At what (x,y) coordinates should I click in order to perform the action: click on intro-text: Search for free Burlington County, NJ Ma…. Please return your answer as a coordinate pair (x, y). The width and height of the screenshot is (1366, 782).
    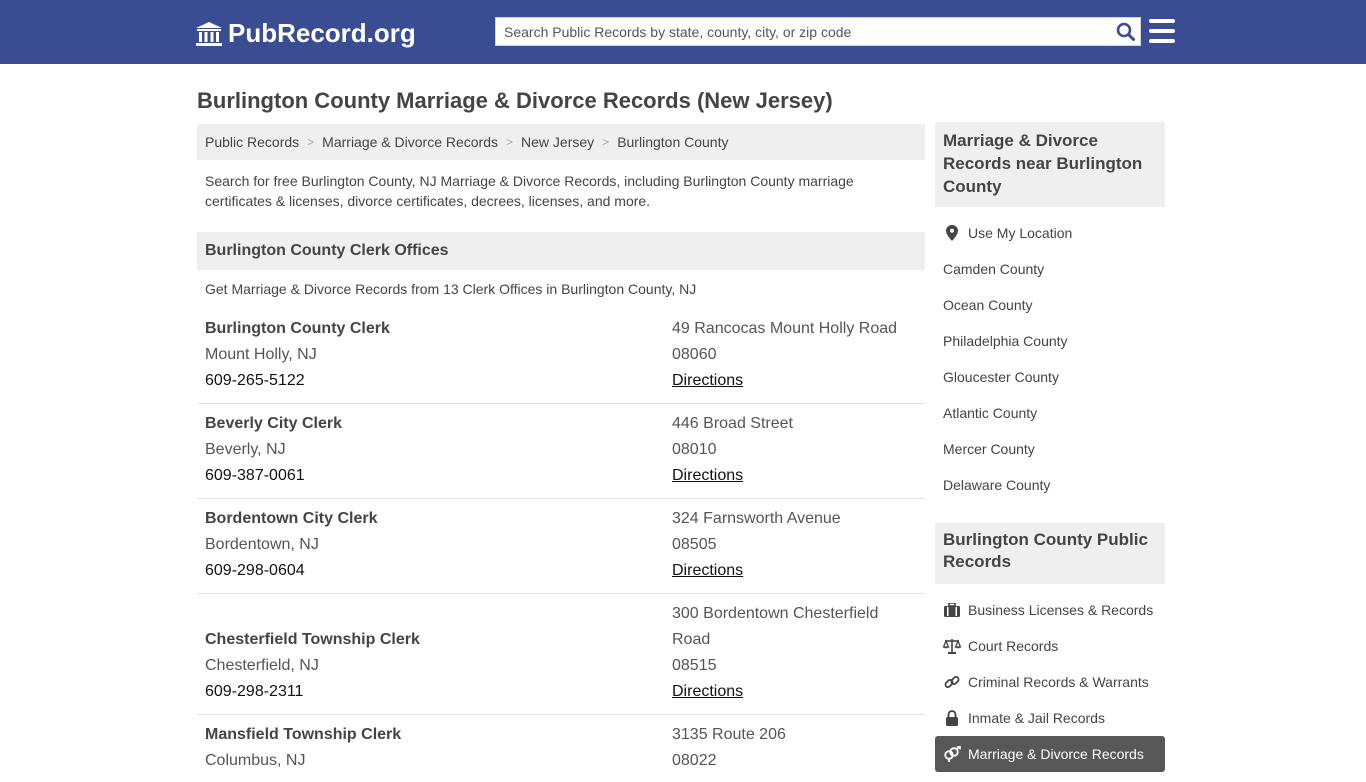
    Looking at the image, I should click on (529, 191).